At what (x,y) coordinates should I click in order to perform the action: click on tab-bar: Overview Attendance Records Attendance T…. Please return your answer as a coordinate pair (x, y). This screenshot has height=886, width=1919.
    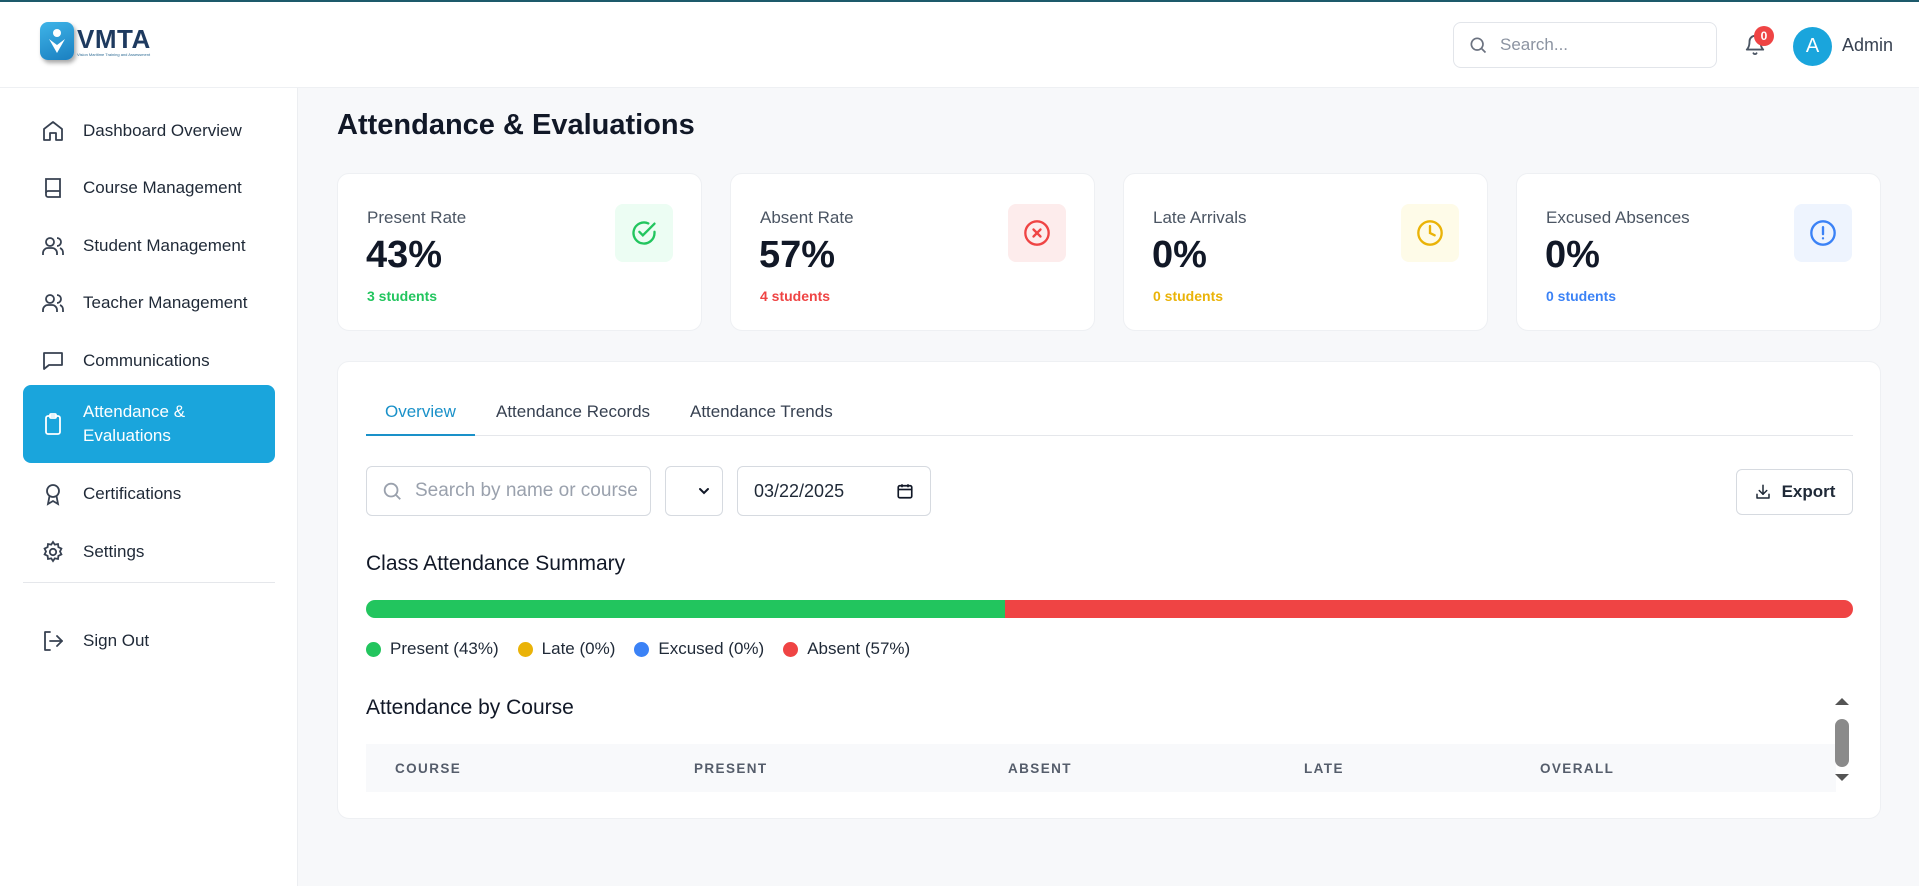
    Looking at the image, I should click on (1109, 399).